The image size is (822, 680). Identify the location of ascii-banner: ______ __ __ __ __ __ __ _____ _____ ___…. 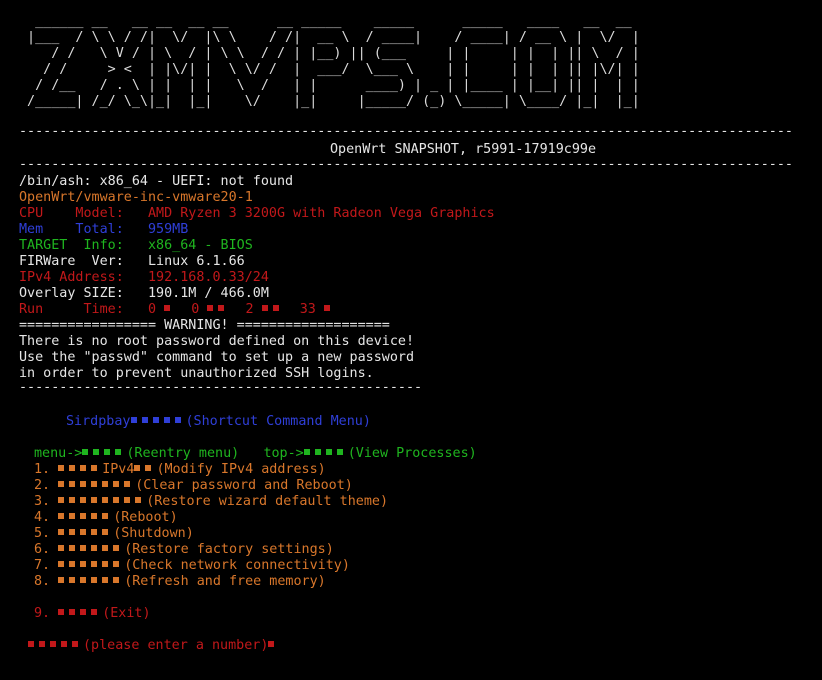
(333, 61).